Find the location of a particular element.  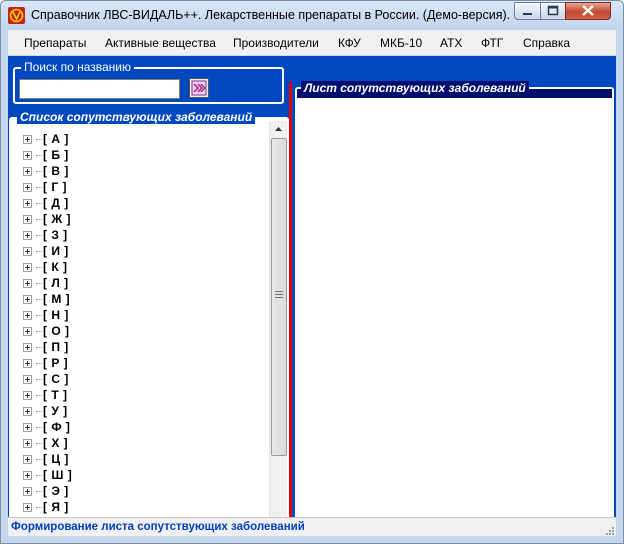

tree-item: [ Ш ] is located at coordinates (47, 475).